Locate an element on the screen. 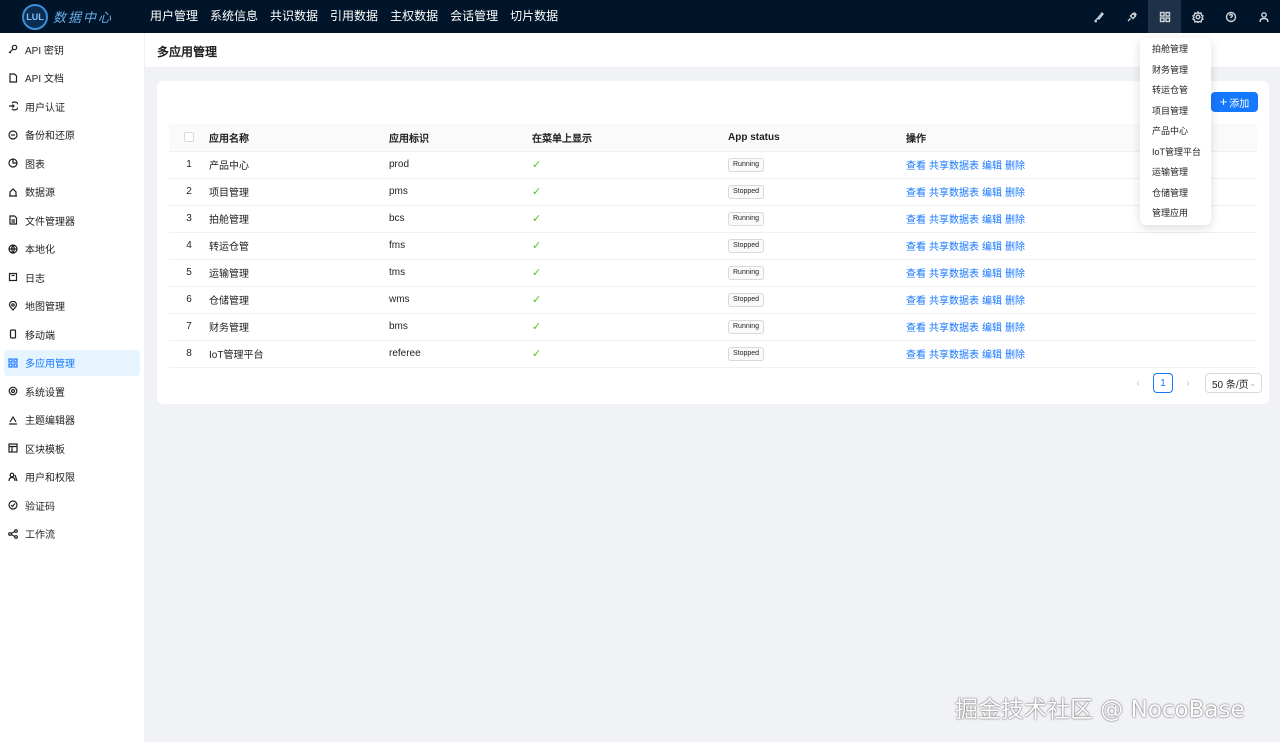 This screenshot has width=1280, height=742. page-number-1: 1 is located at coordinates (1163, 383).